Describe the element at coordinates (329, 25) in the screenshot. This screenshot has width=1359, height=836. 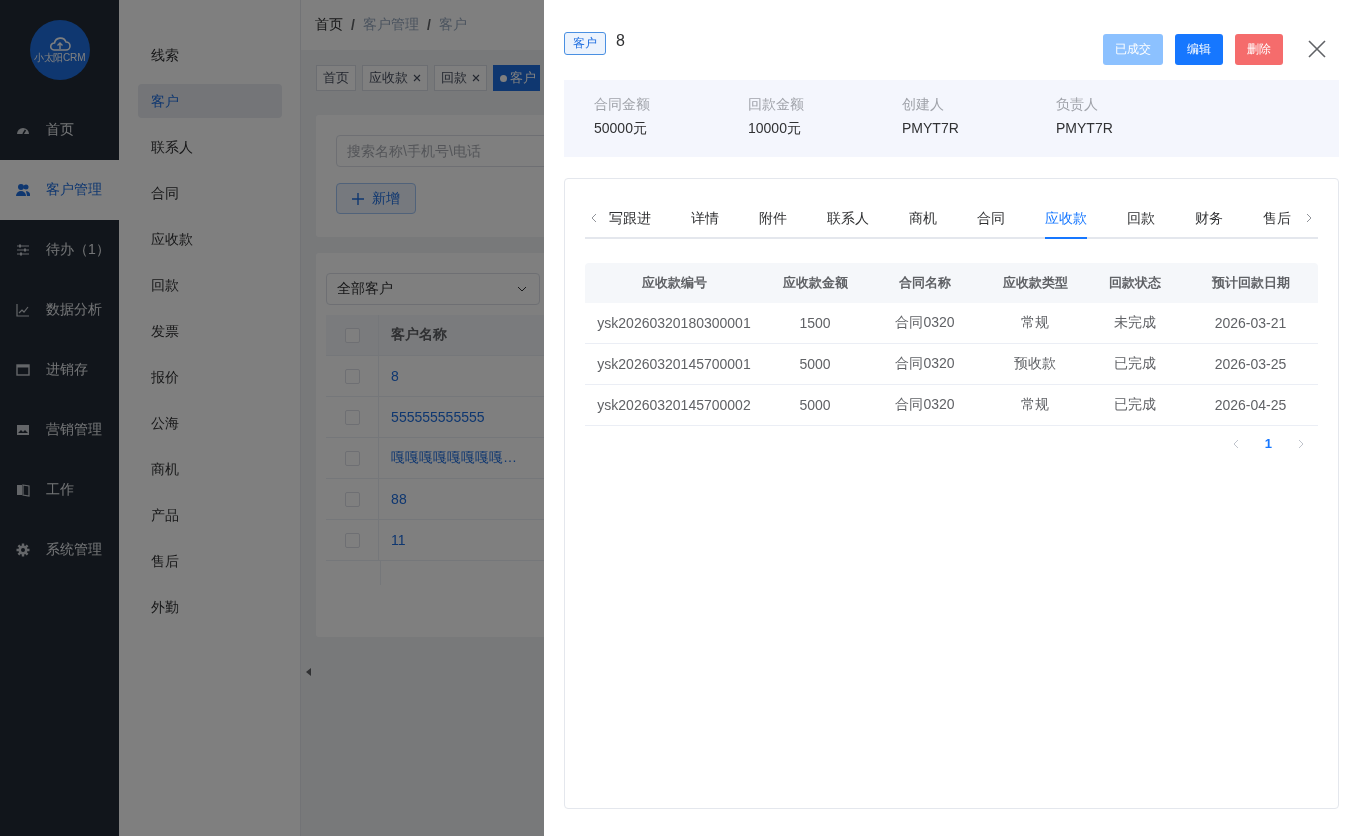
I see `breadcrumb-link: 首页` at that location.